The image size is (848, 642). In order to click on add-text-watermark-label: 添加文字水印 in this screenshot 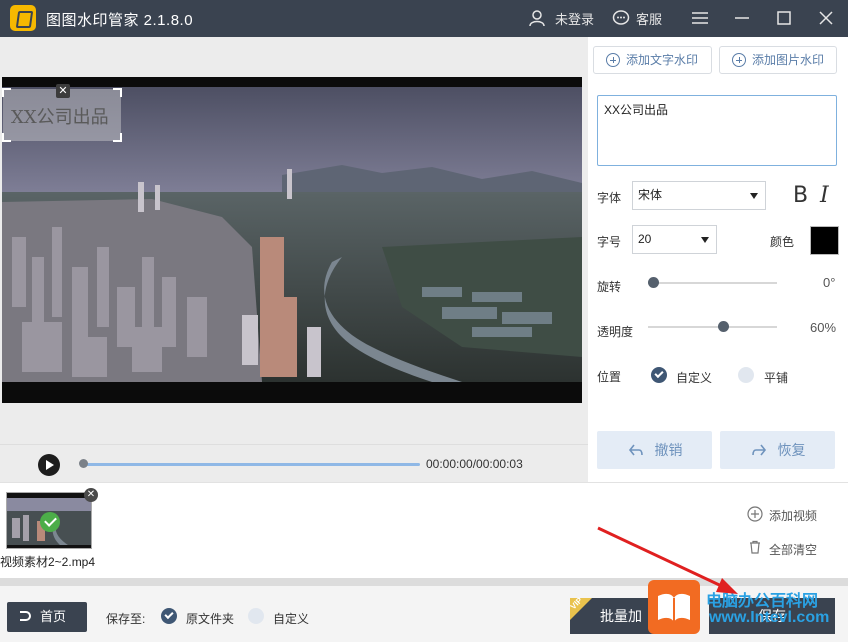, I will do `click(662, 60)`.